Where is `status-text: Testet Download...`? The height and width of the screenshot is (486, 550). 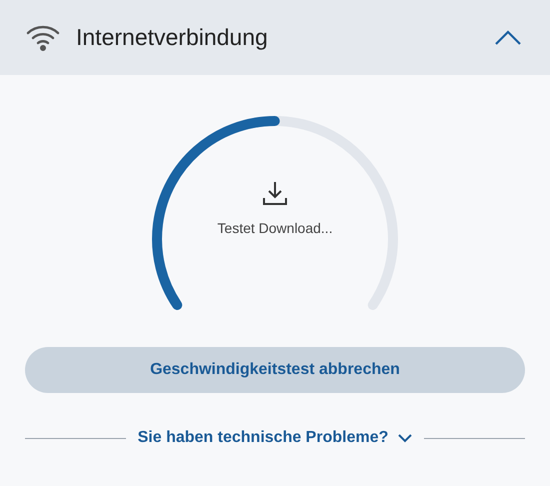 status-text: Testet Download... is located at coordinates (275, 228).